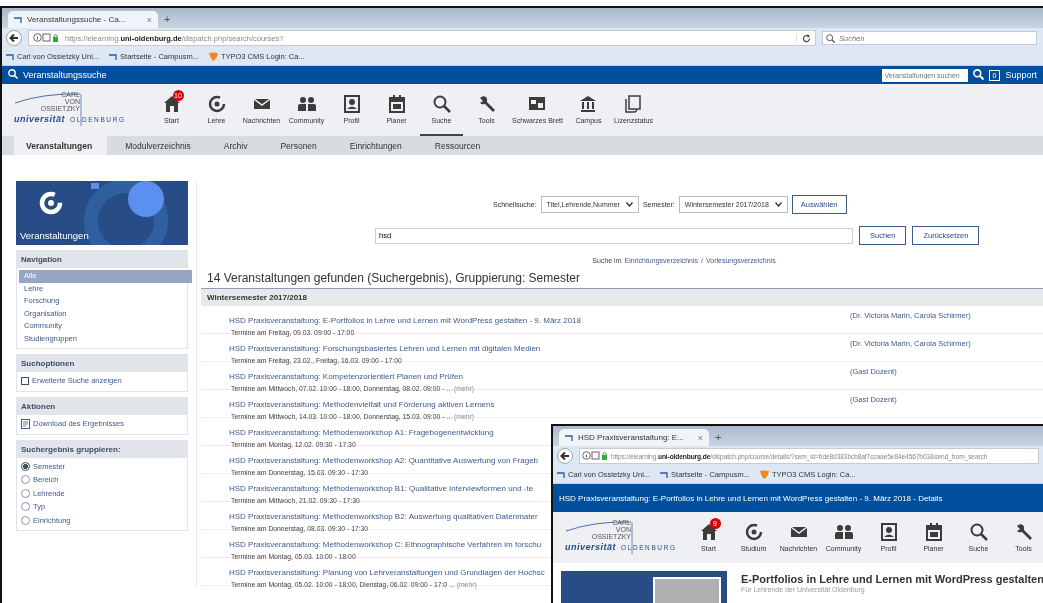 This screenshot has height=603, width=1043. Describe the element at coordinates (54, 235) in the screenshot. I see `banner-title: Veranstaltungen` at that location.